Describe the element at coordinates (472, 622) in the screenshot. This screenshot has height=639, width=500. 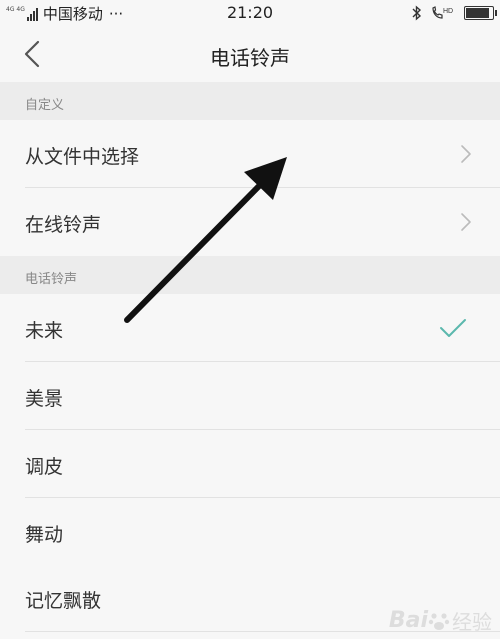
I see `watermark-text: 经验` at that location.